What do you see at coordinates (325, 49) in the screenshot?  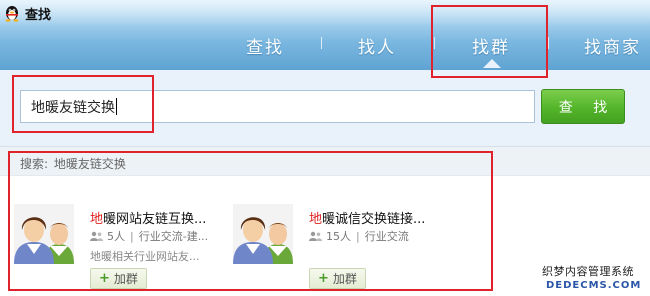 I see `tab-bar: 查找 找人 找群 找商家` at bounding box center [325, 49].